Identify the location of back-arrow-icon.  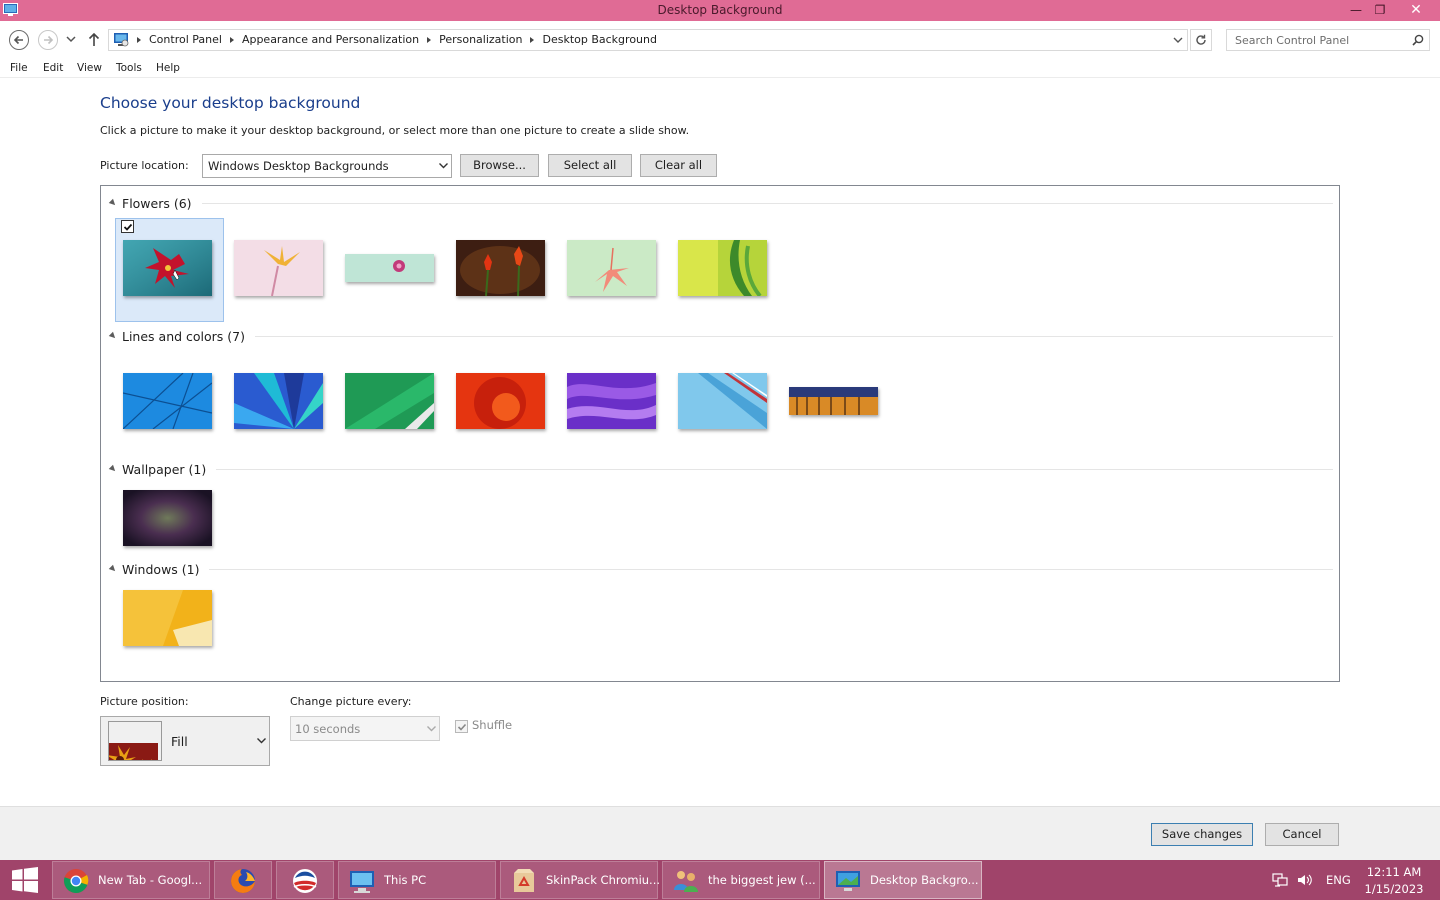
(18, 40).